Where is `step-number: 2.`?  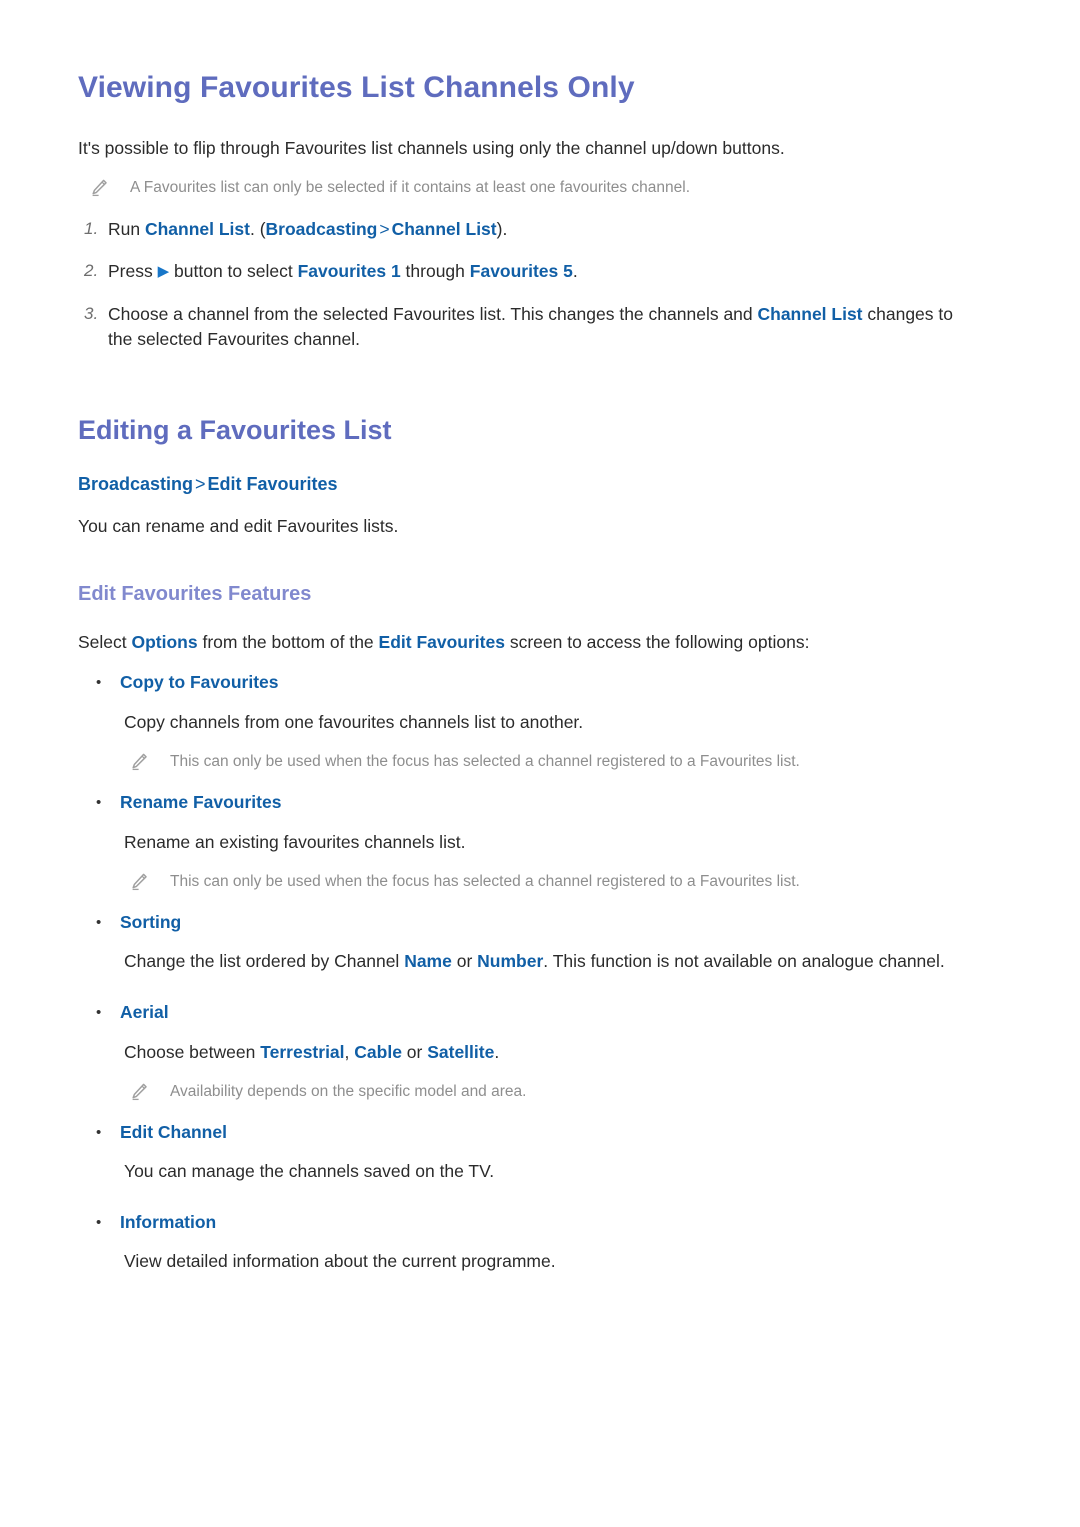
step-number: 2. is located at coordinates (91, 271).